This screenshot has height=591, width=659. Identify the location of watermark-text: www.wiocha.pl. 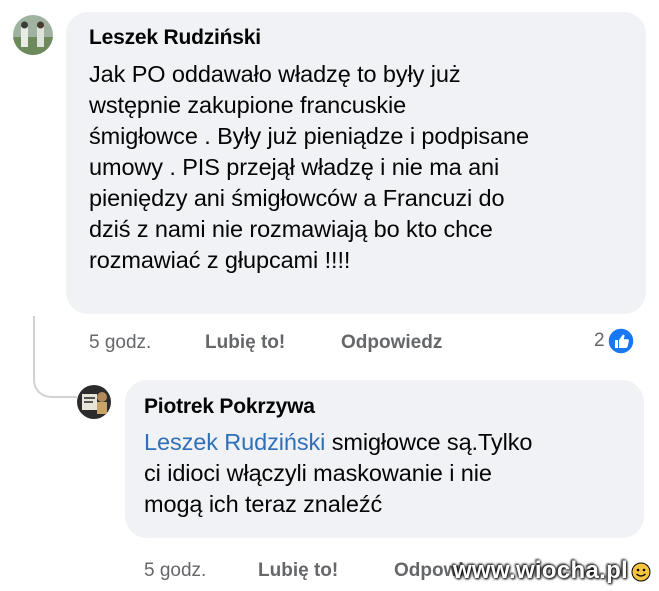
(540, 570).